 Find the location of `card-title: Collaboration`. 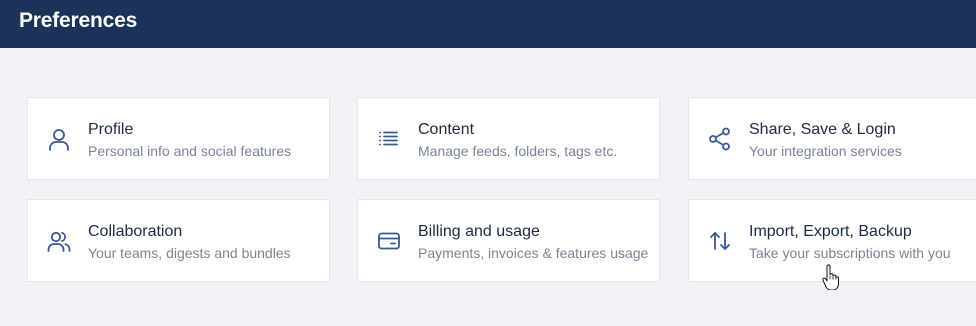

card-title: Collaboration is located at coordinates (135, 231).